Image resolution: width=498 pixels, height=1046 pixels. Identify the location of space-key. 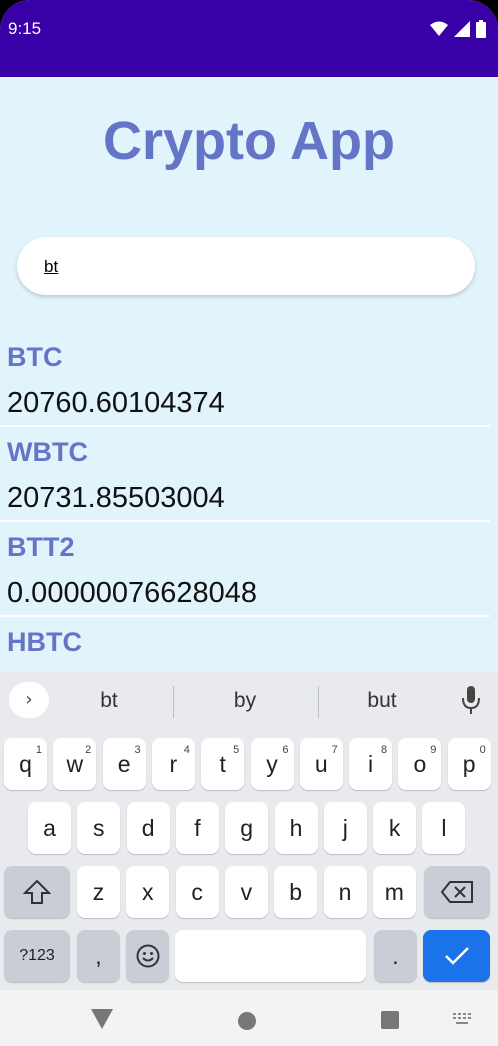
(270, 956).